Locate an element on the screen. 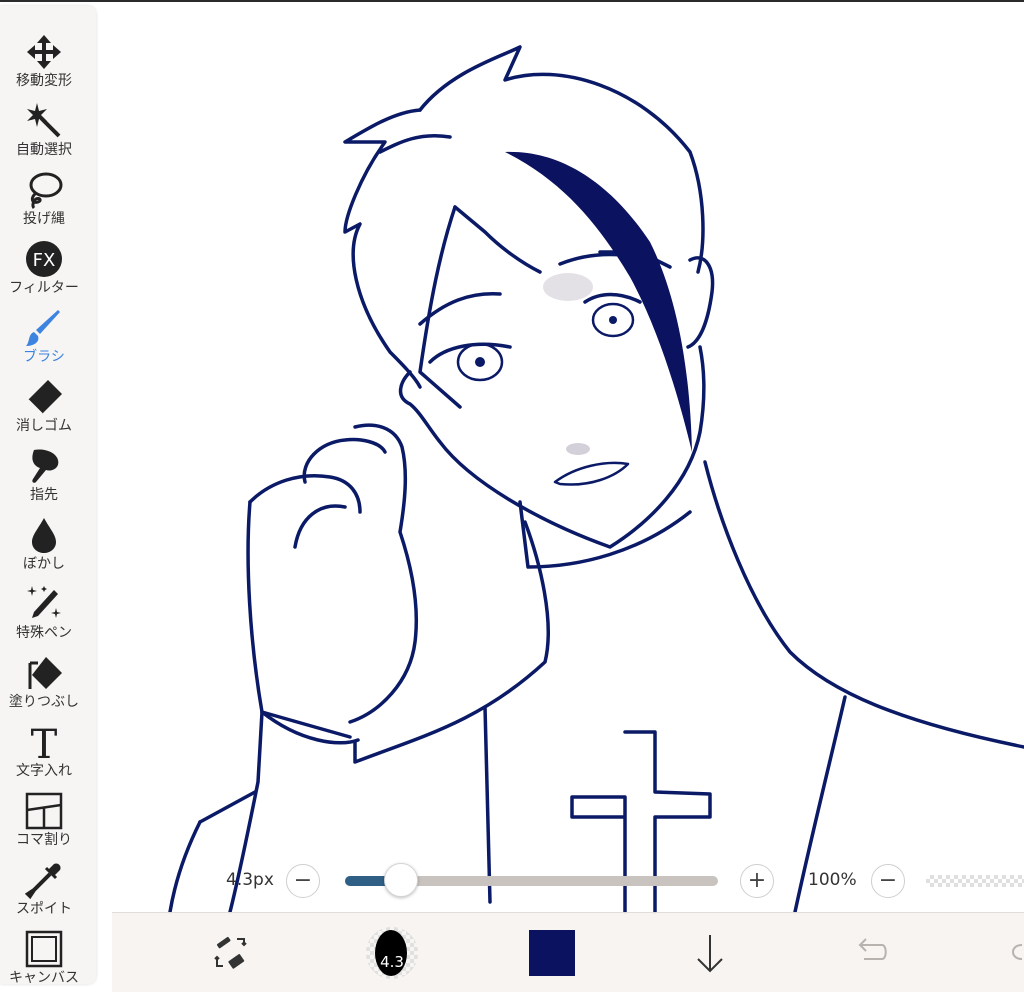 The width and height of the screenshot is (1024, 992). arrow-down-icon is located at coordinates (710, 953).